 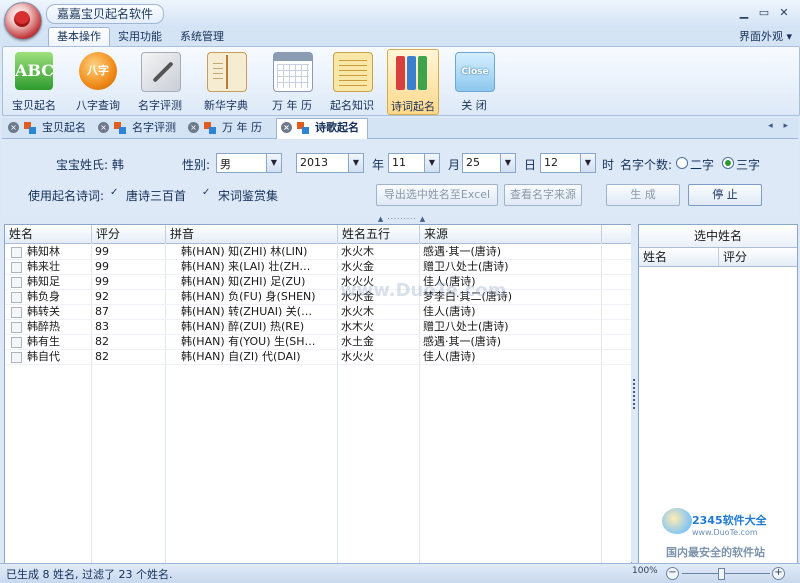 What do you see at coordinates (780, 126) in the screenshot?
I see `tab-scroll-arrows: ◂ ▸` at bounding box center [780, 126].